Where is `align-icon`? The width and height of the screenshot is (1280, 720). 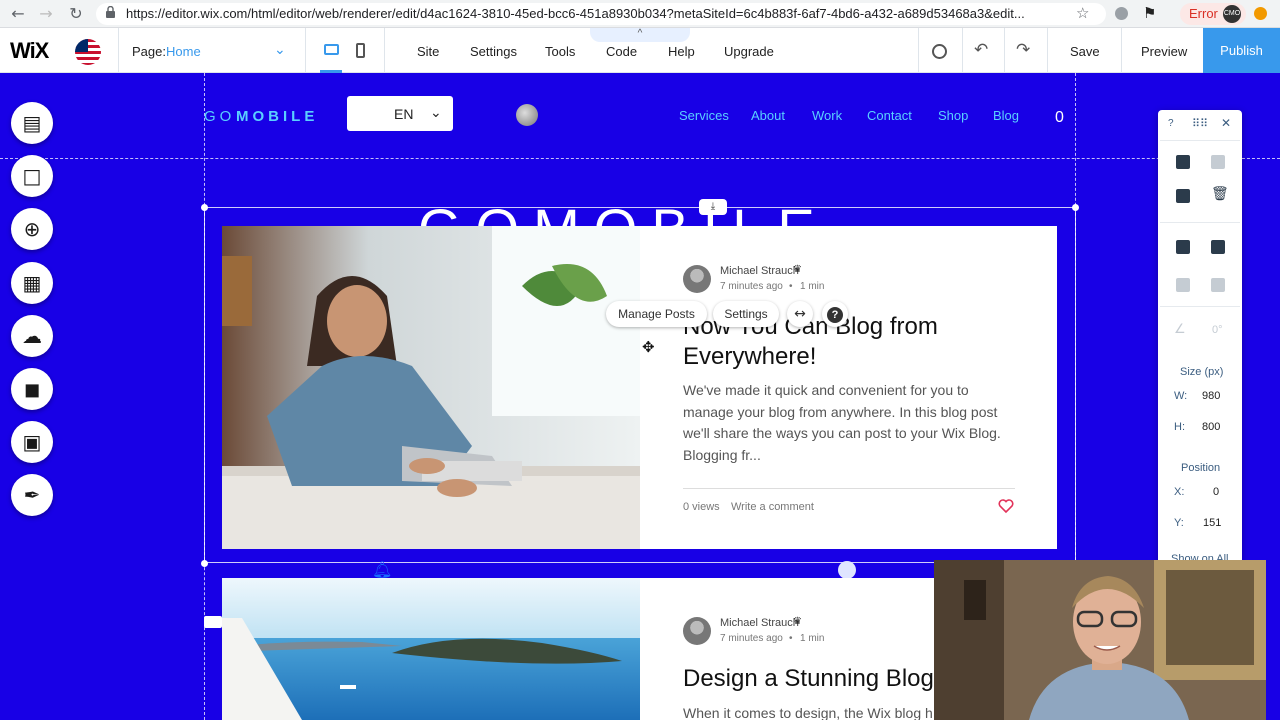
align-icon is located at coordinates (1218, 247).